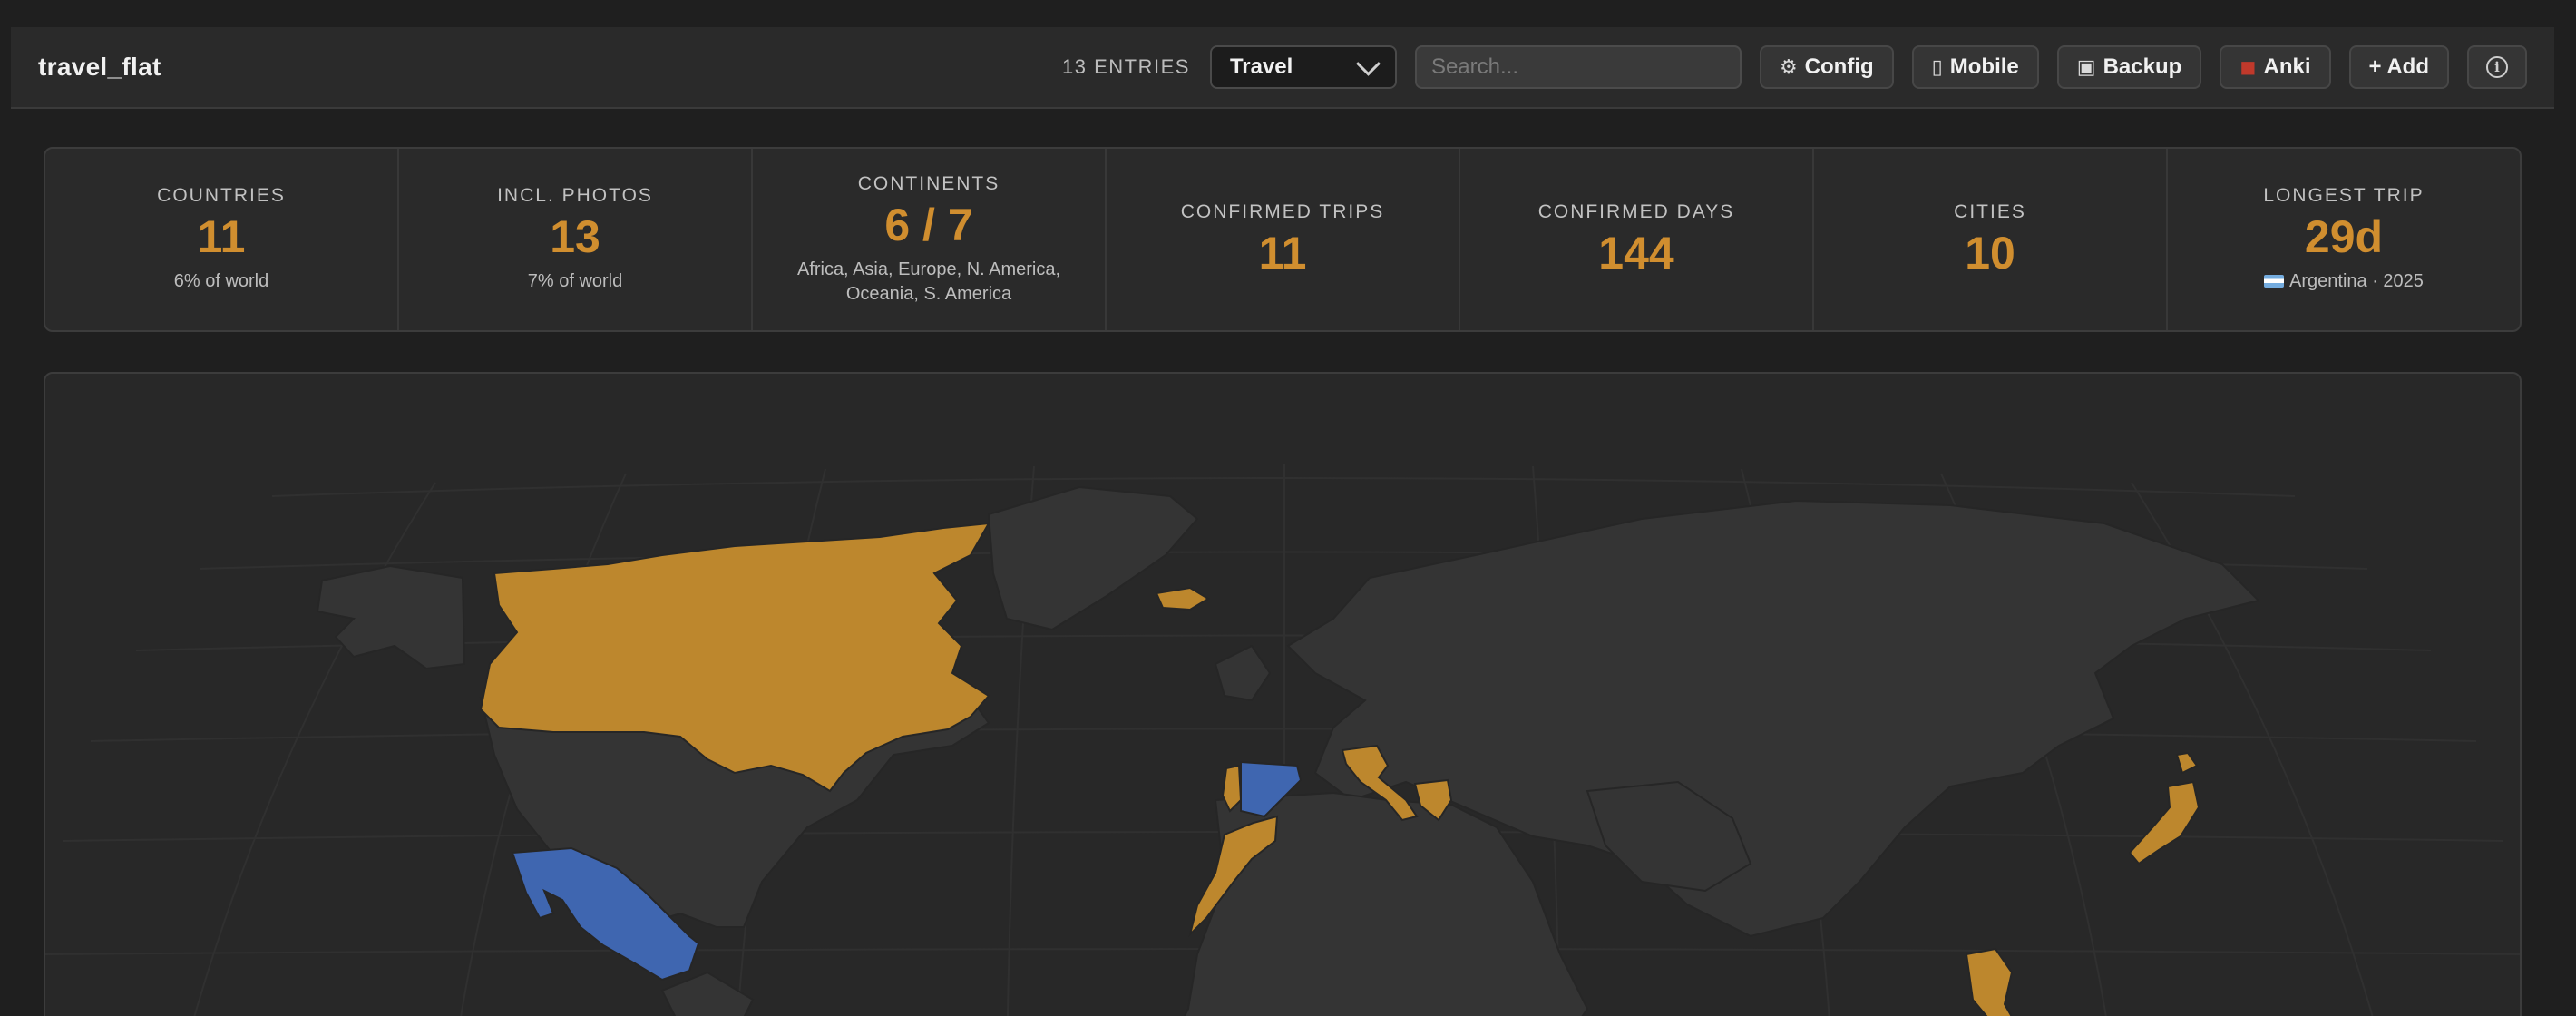 This screenshot has width=2576, height=1016. I want to click on stat-photos: INCL. PHOTOS 13 7% of world, so click(576, 239).